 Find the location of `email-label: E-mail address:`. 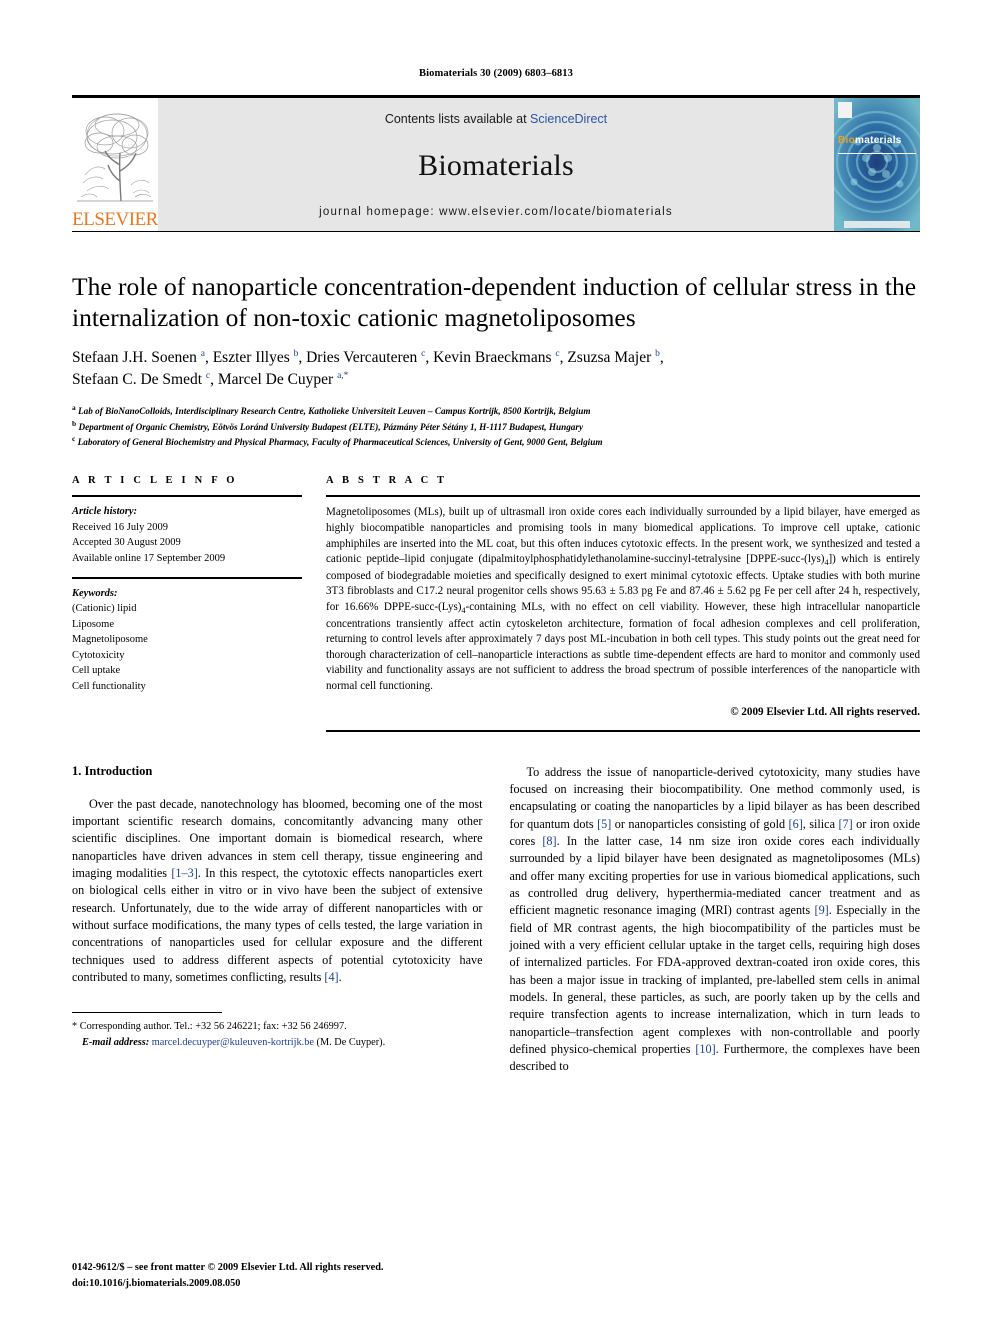

email-label: E-mail address: is located at coordinates (116, 1042).